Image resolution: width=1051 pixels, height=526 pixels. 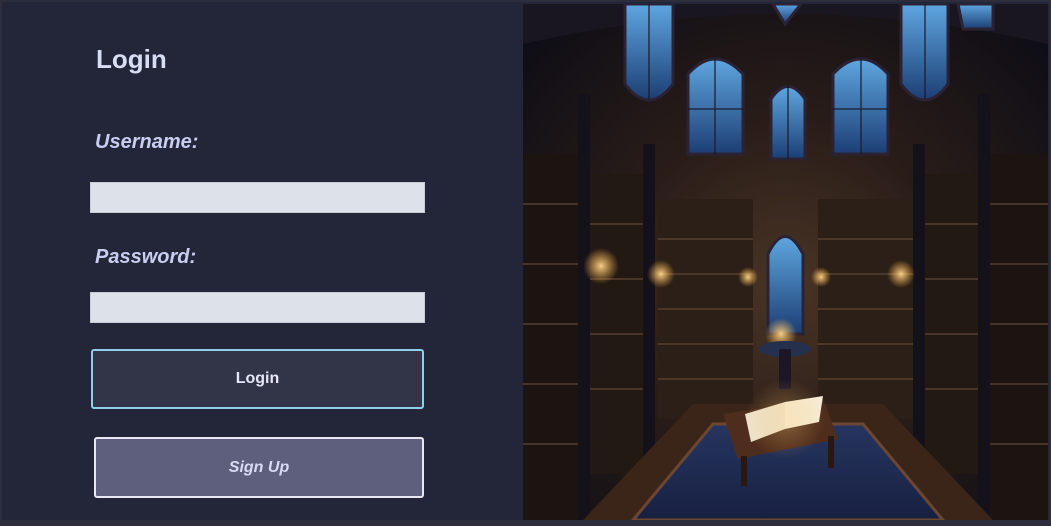 I want to click on signup-button: Sign Up, so click(x=259, y=467).